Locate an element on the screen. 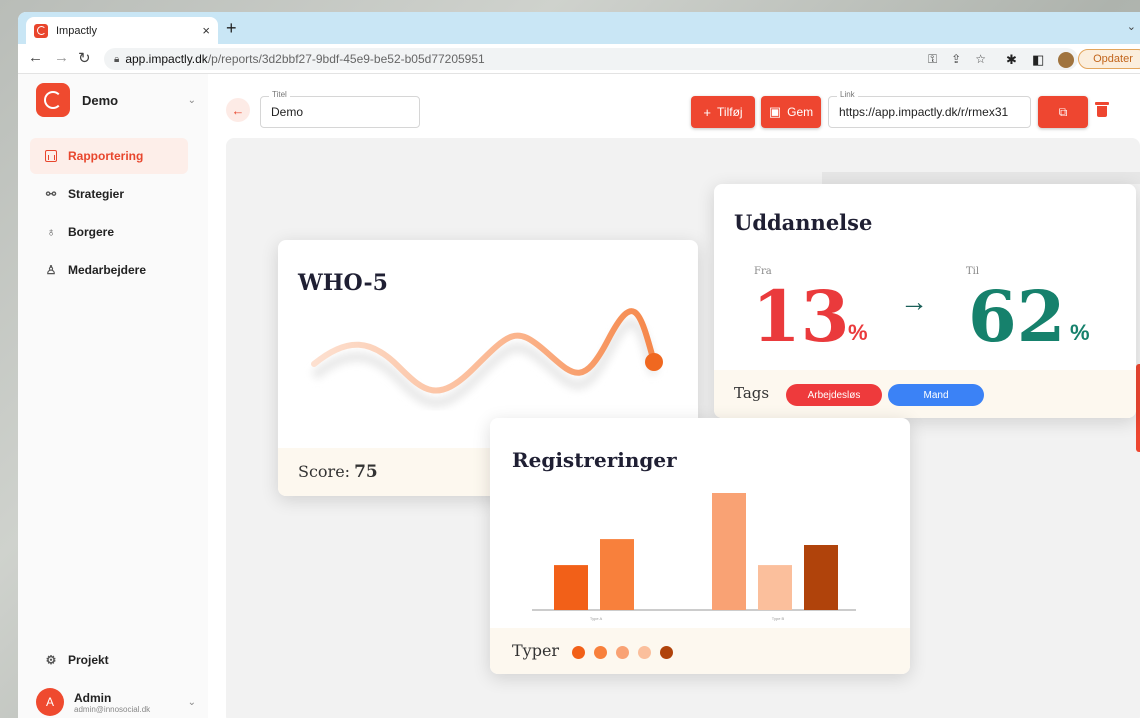 Image resolution: width=1140 pixels, height=718 pixels. chart-tick-label: Type B is located at coordinates (778, 618).